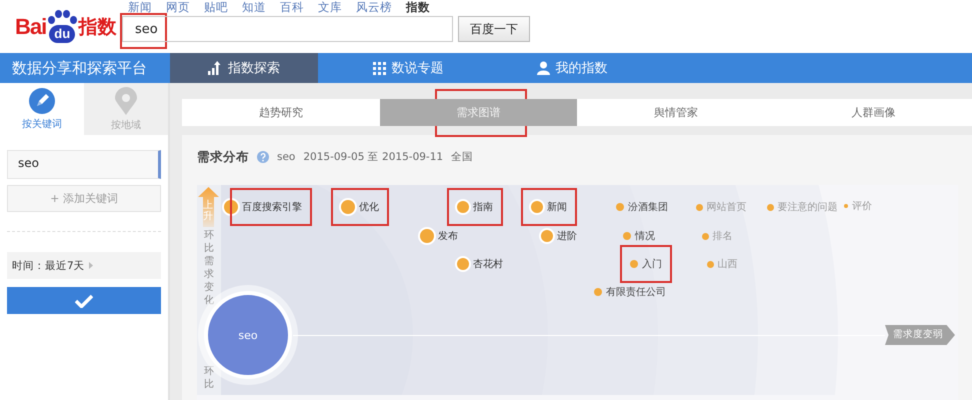 This screenshot has width=972, height=400. Describe the element at coordinates (418, 7) in the screenshot. I see `top-link: 指数` at that location.